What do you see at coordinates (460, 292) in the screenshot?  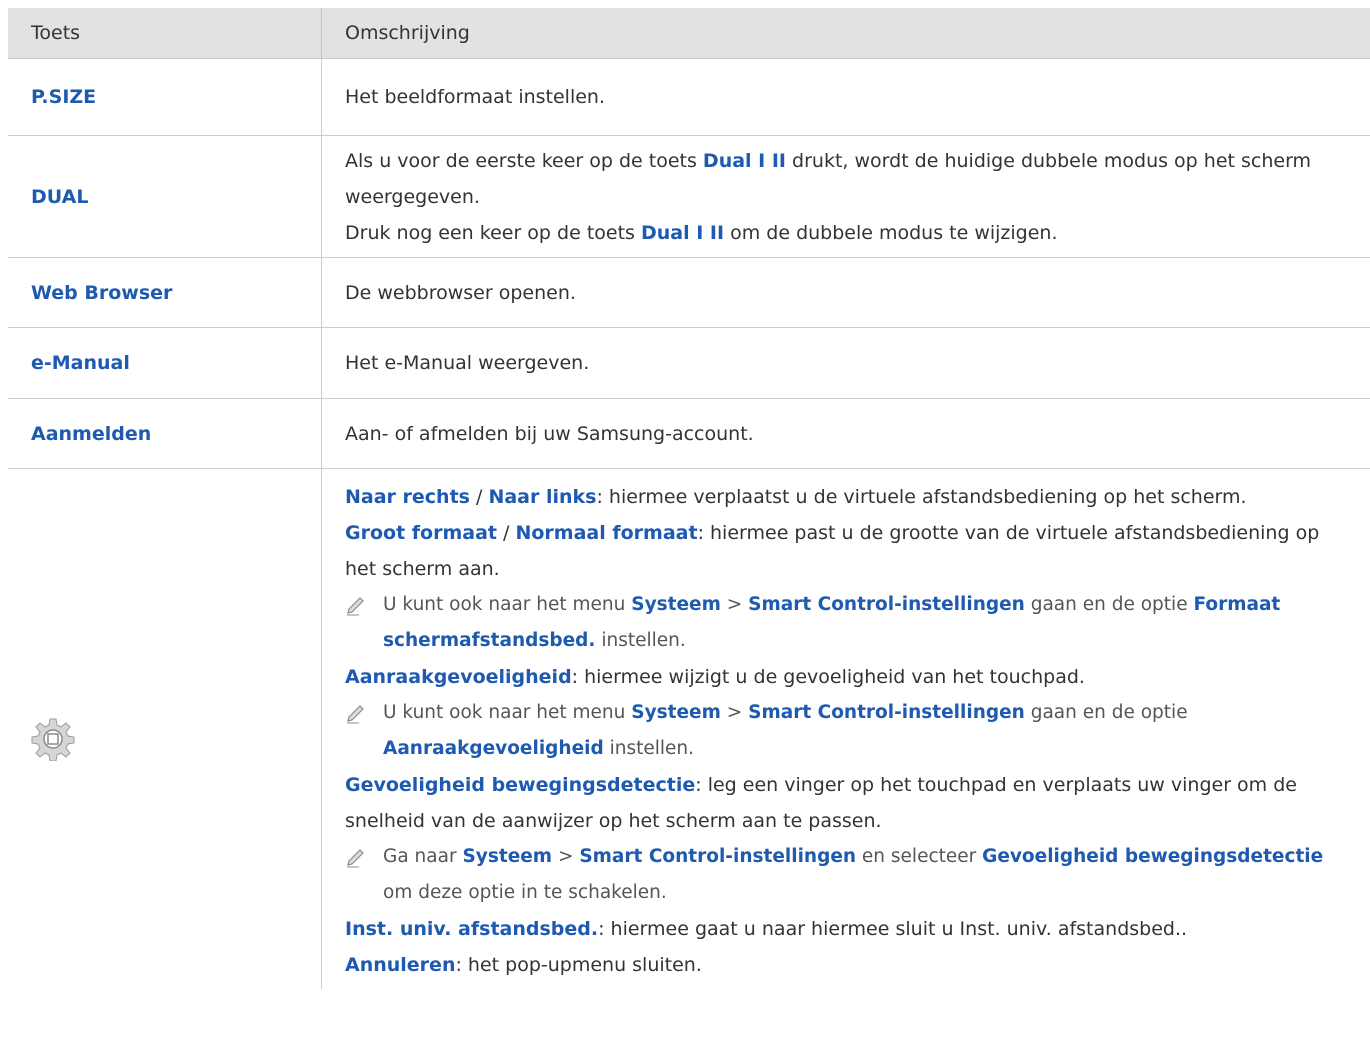 I see `description: De webbrowser openen.` at bounding box center [460, 292].